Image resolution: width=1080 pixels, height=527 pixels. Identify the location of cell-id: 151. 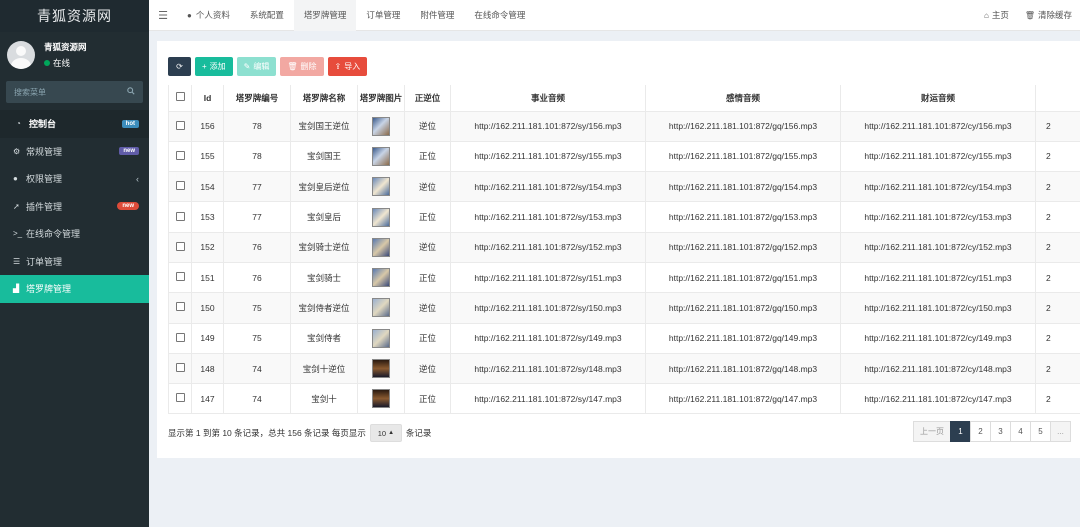
(207, 277).